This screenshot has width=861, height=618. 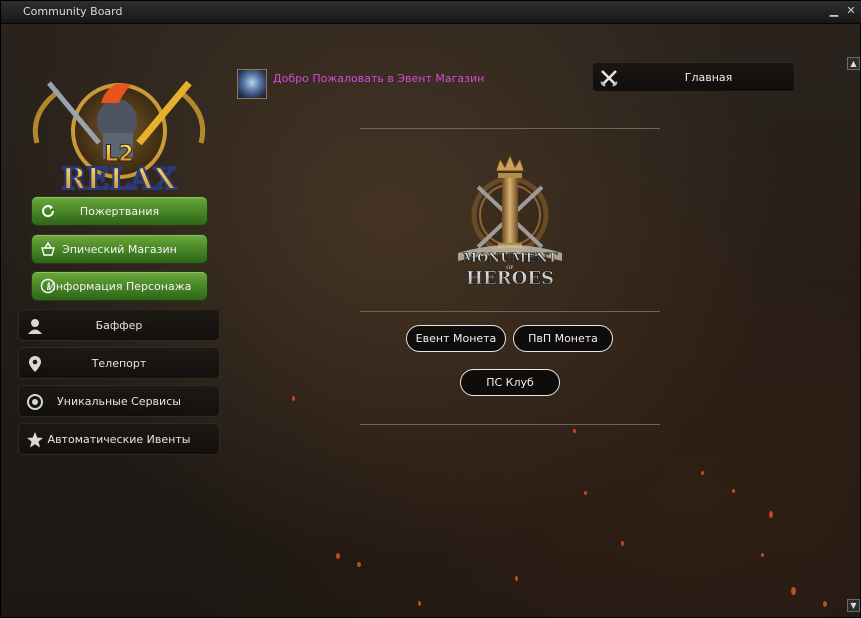 What do you see at coordinates (853, 605) in the screenshot?
I see `scroll-down-button: ▼` at bounding box center [853, 605].